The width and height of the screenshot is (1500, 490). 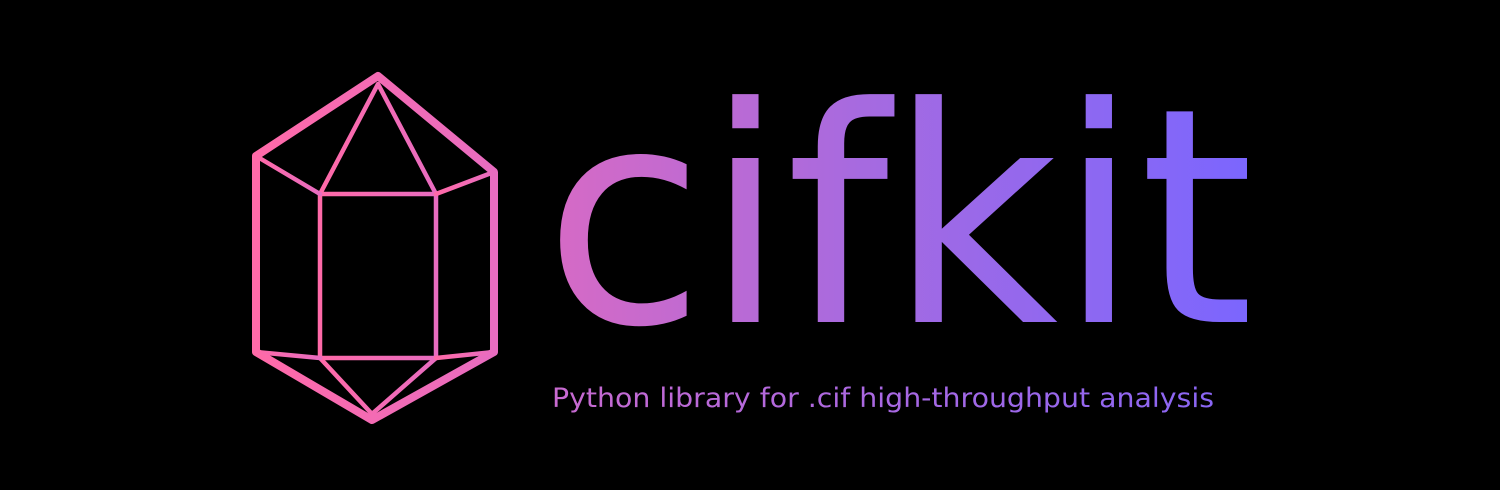 What do you see at coordinates (375, 248) in the screenshot?
I see `crystal-icon` at bounding box center [375, 248].